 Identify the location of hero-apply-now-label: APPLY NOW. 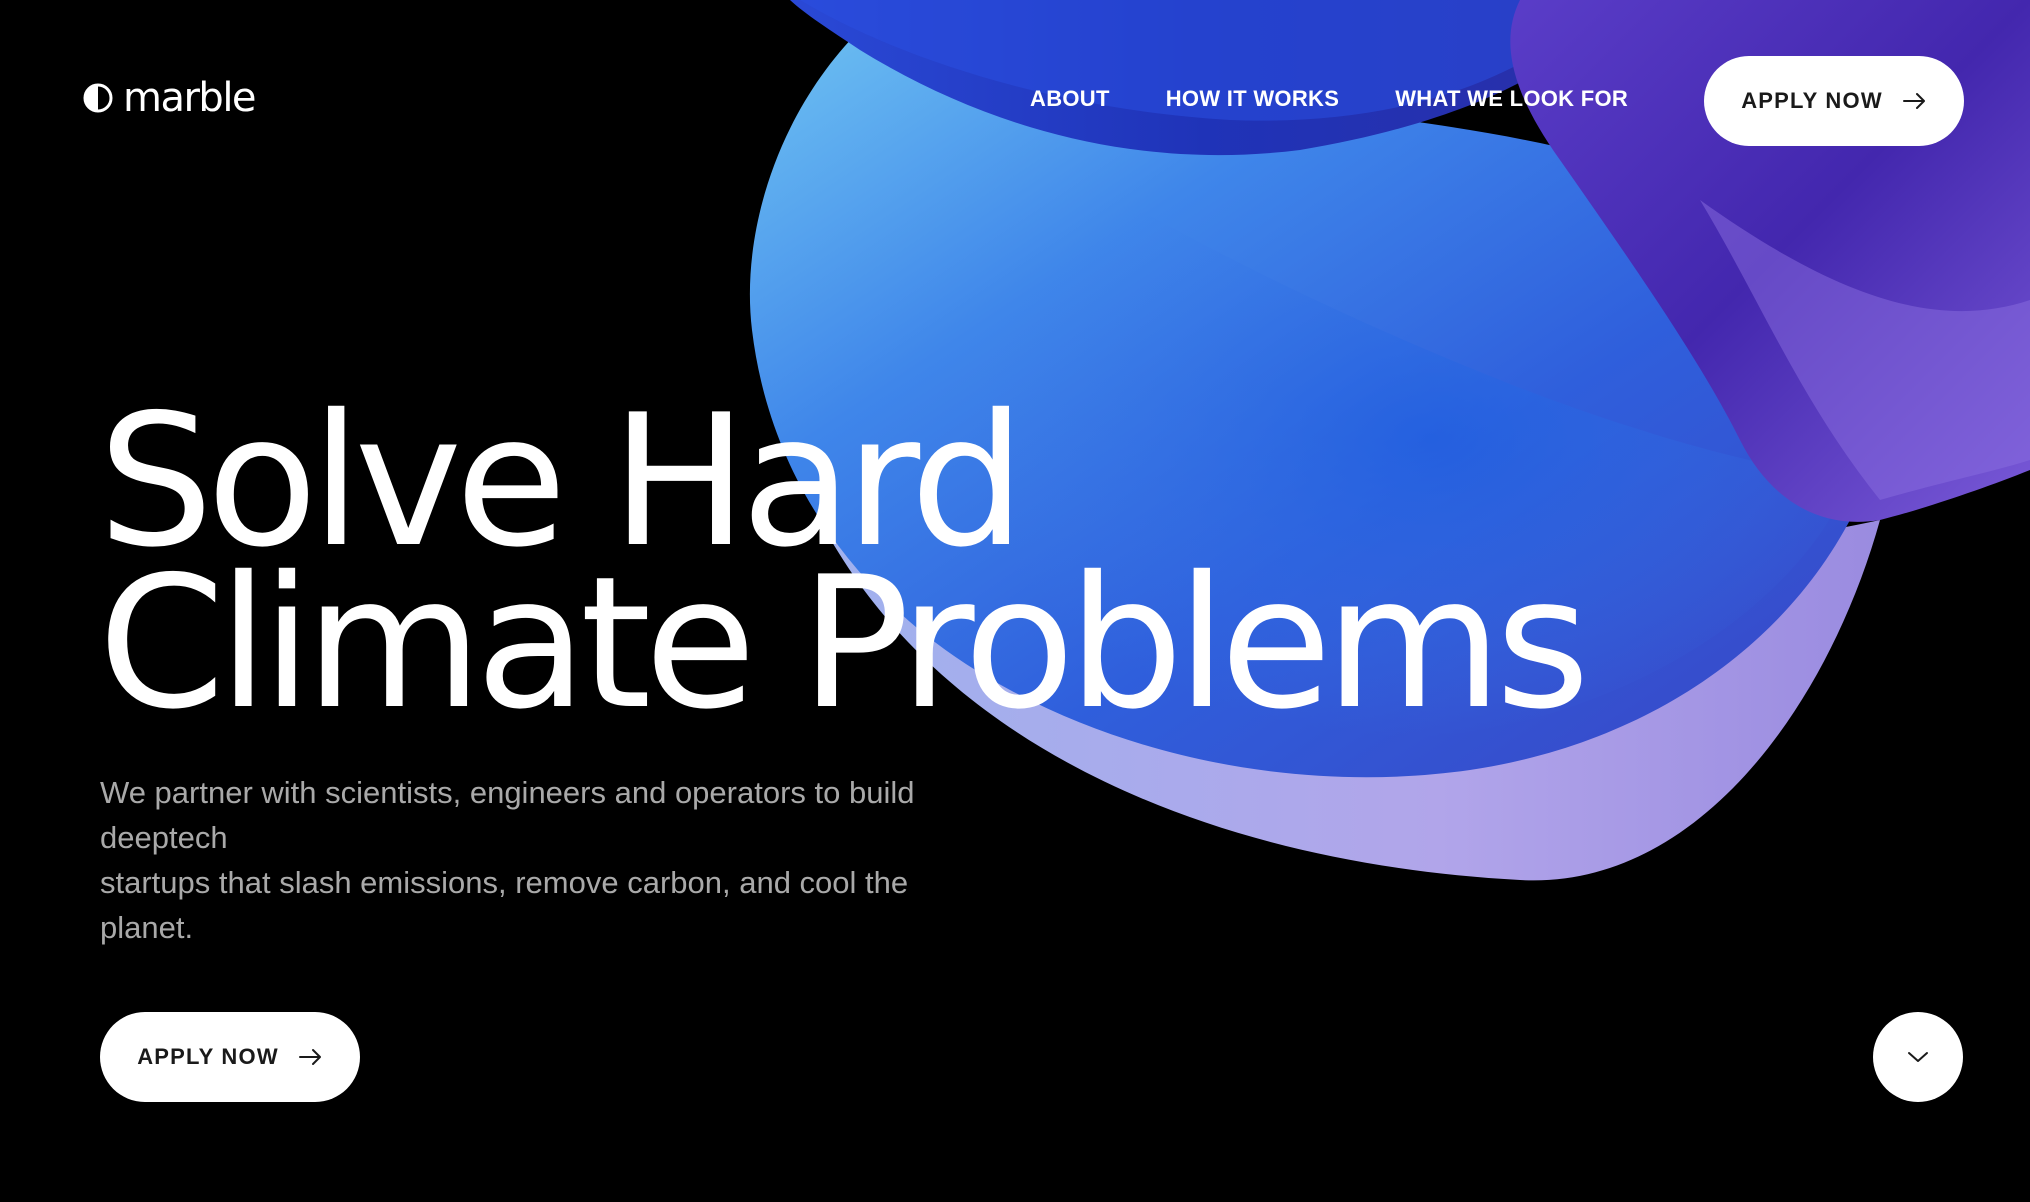
(208, 1056).